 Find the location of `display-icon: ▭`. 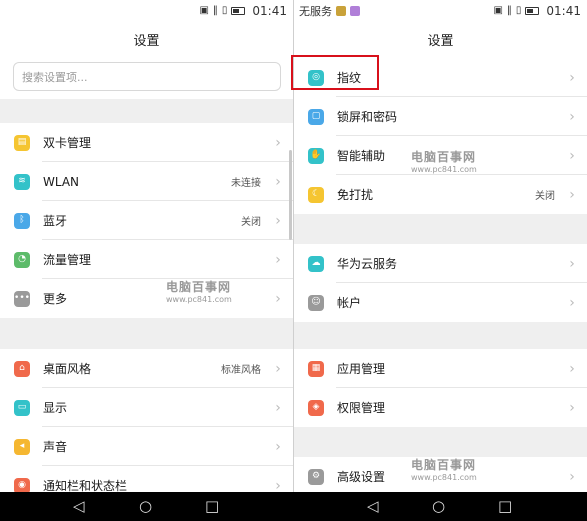

display-icon: ▭ is located at coordinates (22, 407).